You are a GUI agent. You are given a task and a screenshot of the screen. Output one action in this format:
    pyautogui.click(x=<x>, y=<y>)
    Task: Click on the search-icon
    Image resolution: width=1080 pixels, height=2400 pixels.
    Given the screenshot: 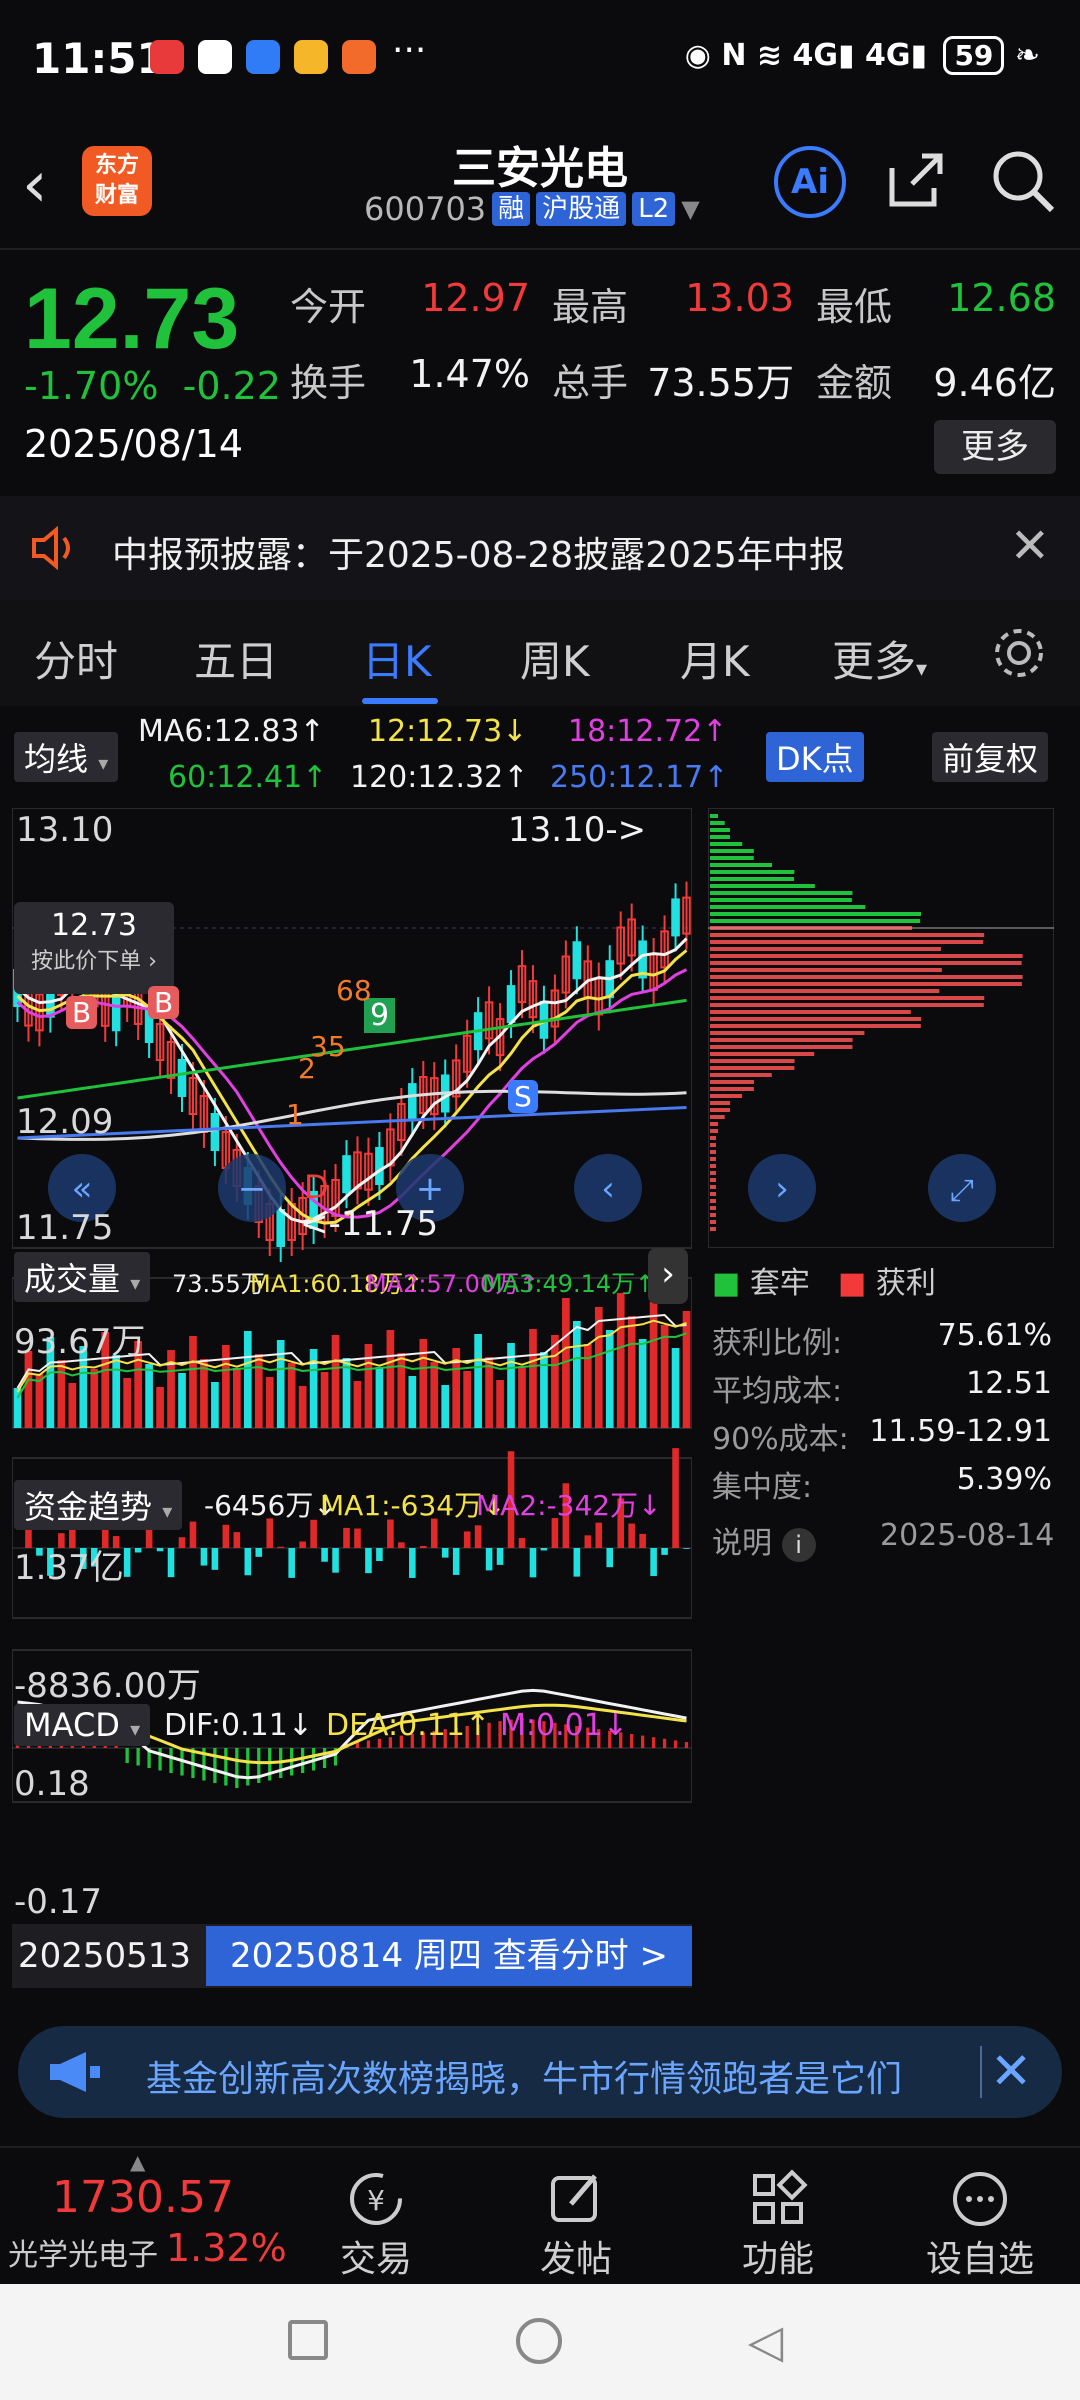 What is the action you would take?
    pyautogui.click(x=1023, y=183)
    